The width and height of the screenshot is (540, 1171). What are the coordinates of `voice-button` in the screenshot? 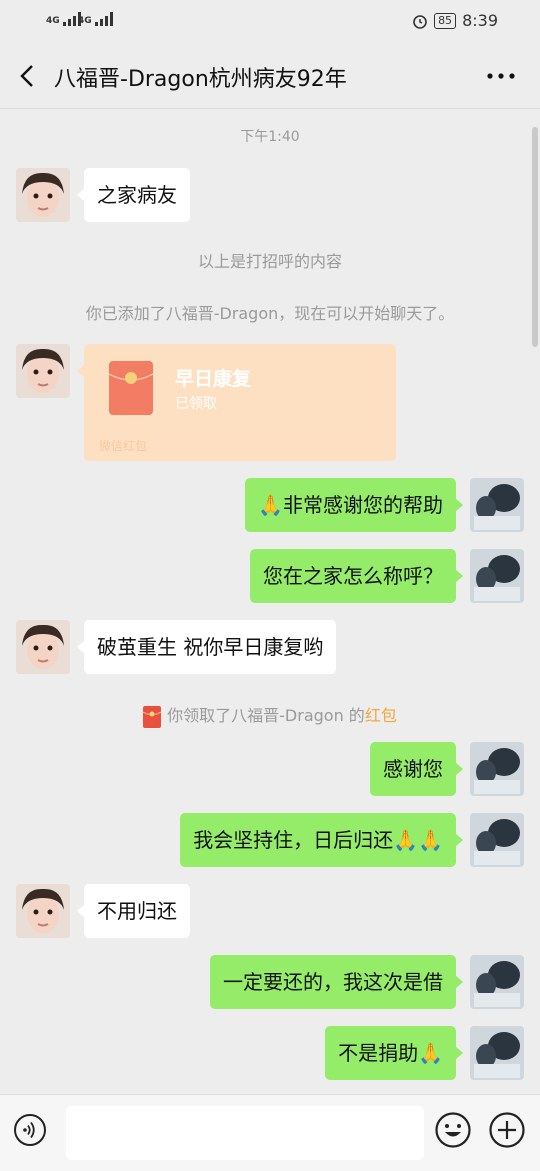 It's located at (30, 1130).